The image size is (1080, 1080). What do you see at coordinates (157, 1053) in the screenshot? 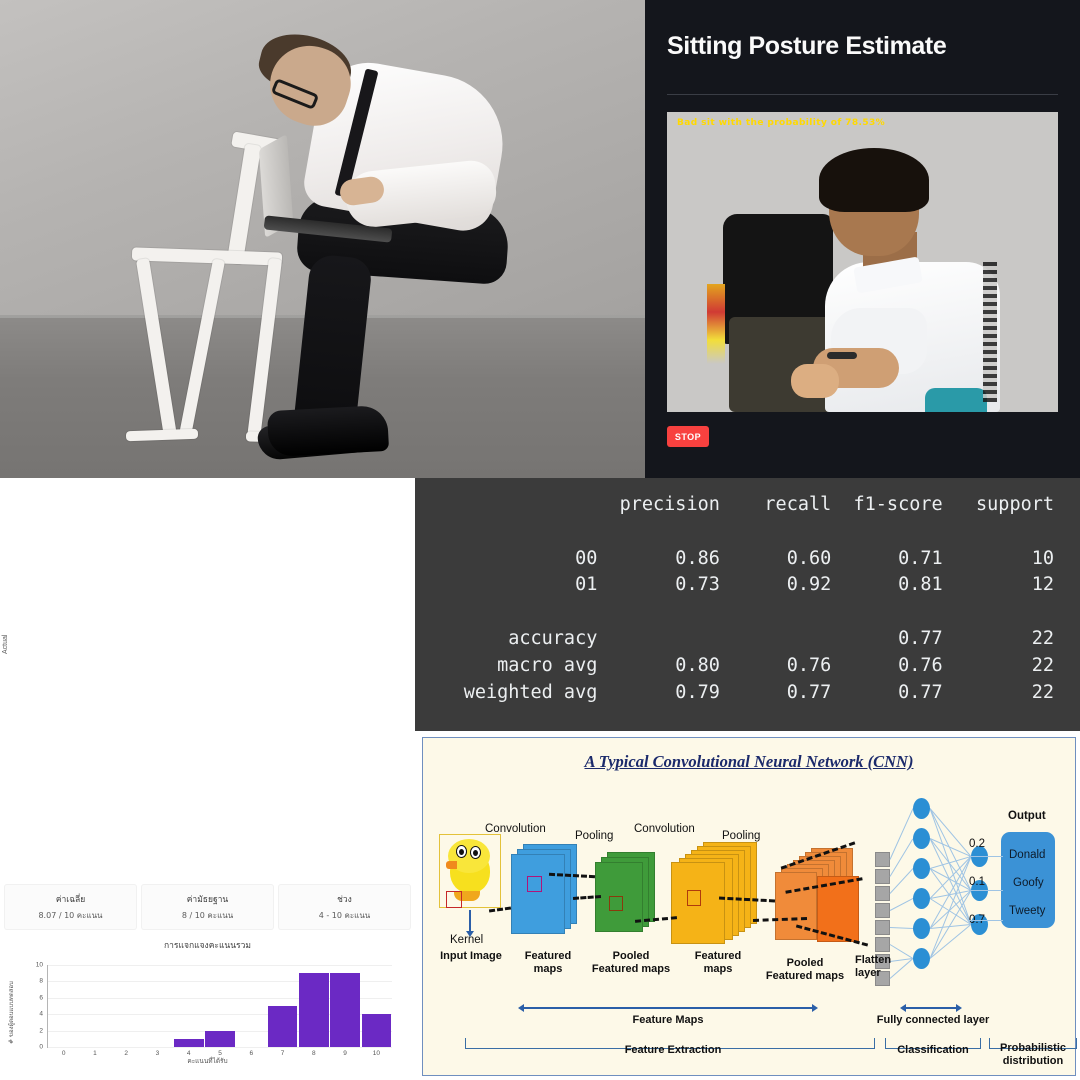
I see `hist-x-tick: 3` at bounding box center [157, 1053].